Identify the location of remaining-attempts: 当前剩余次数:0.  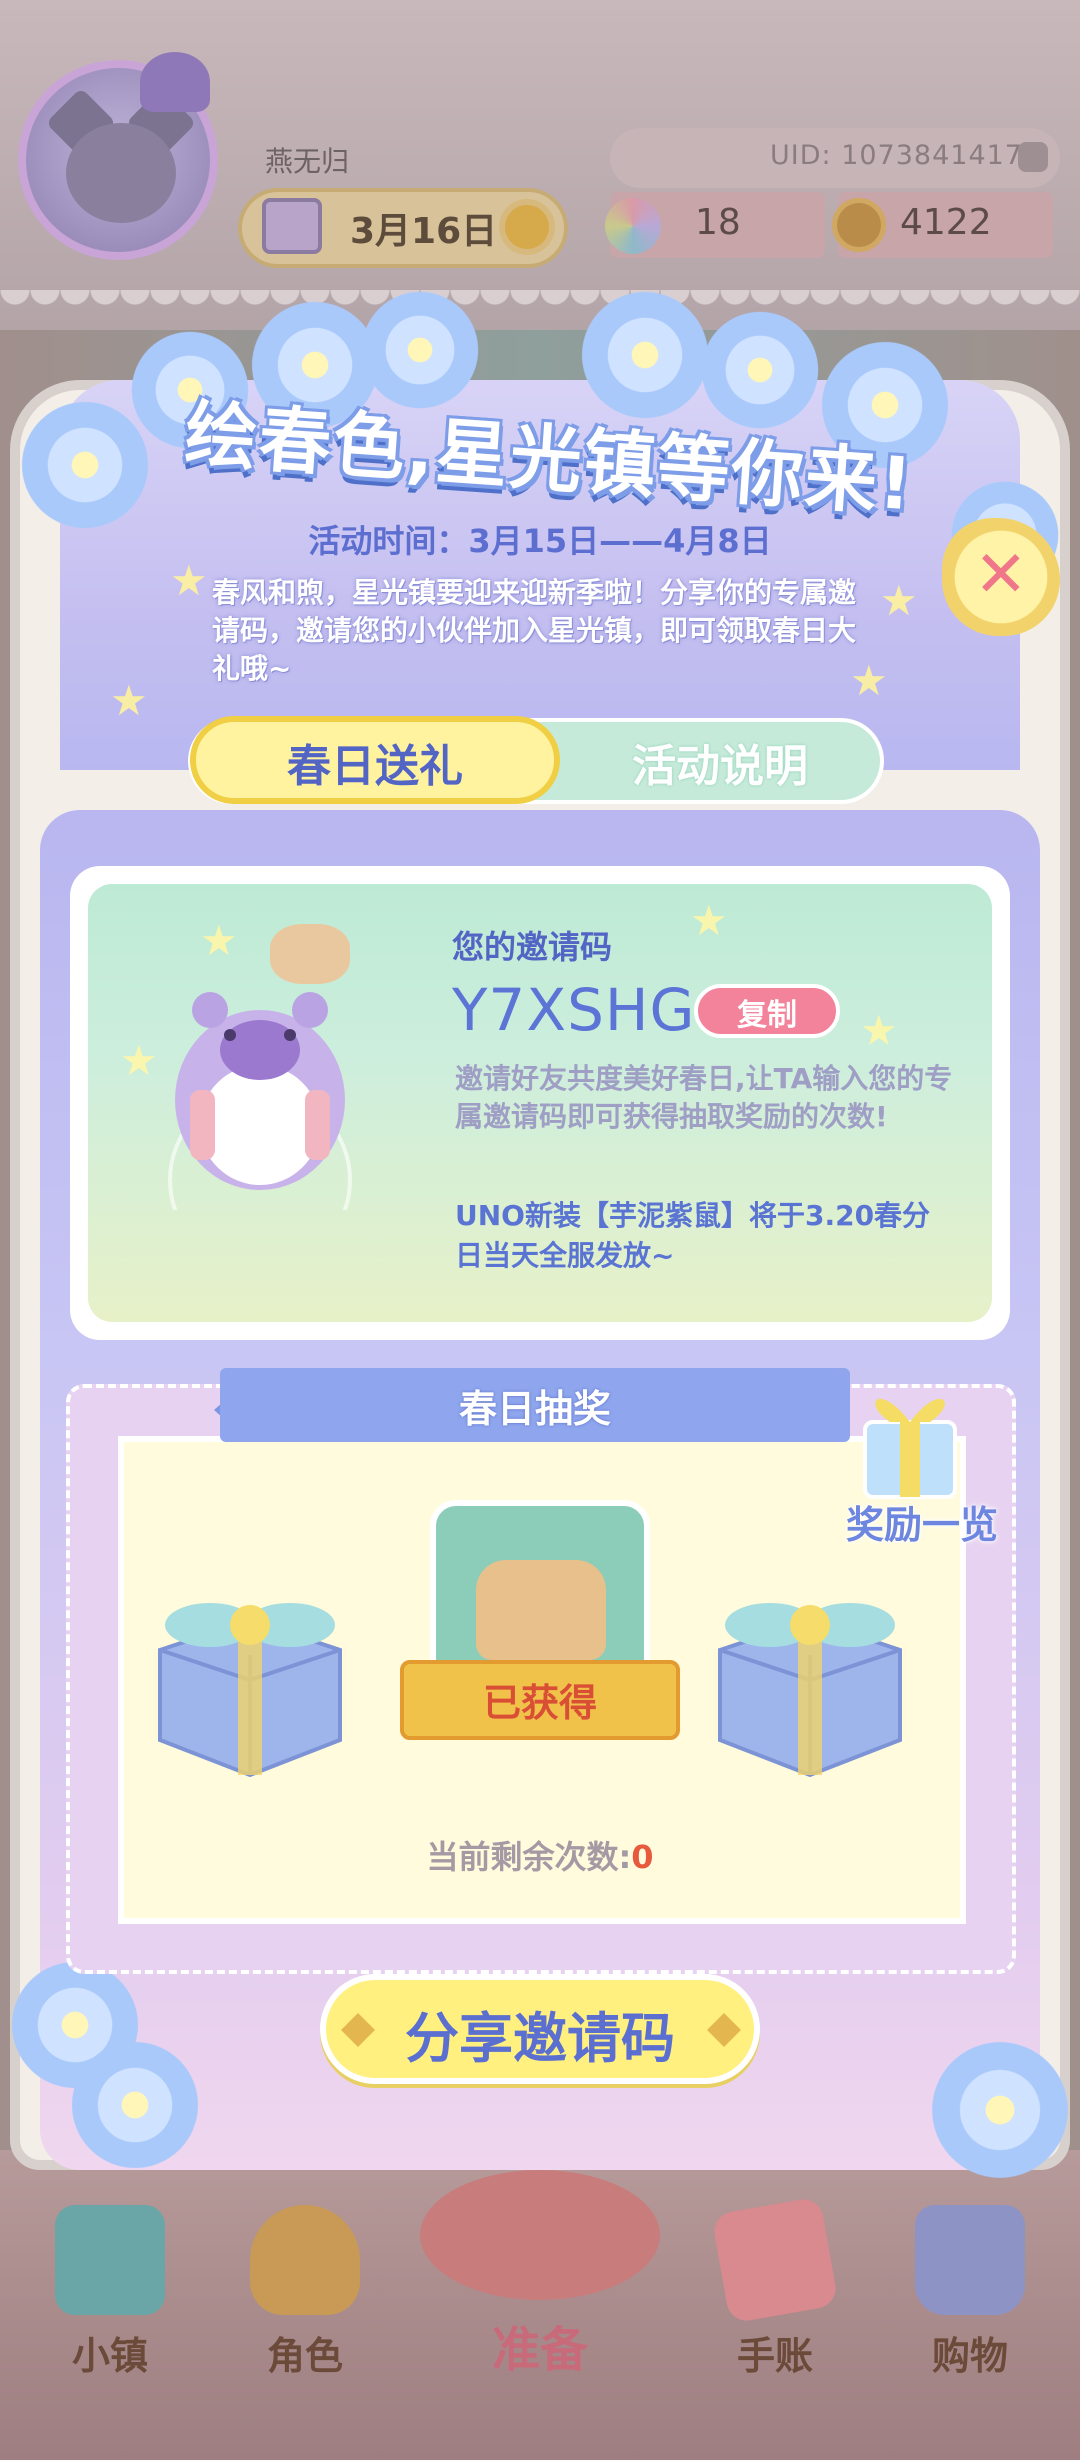
(540, 1855).